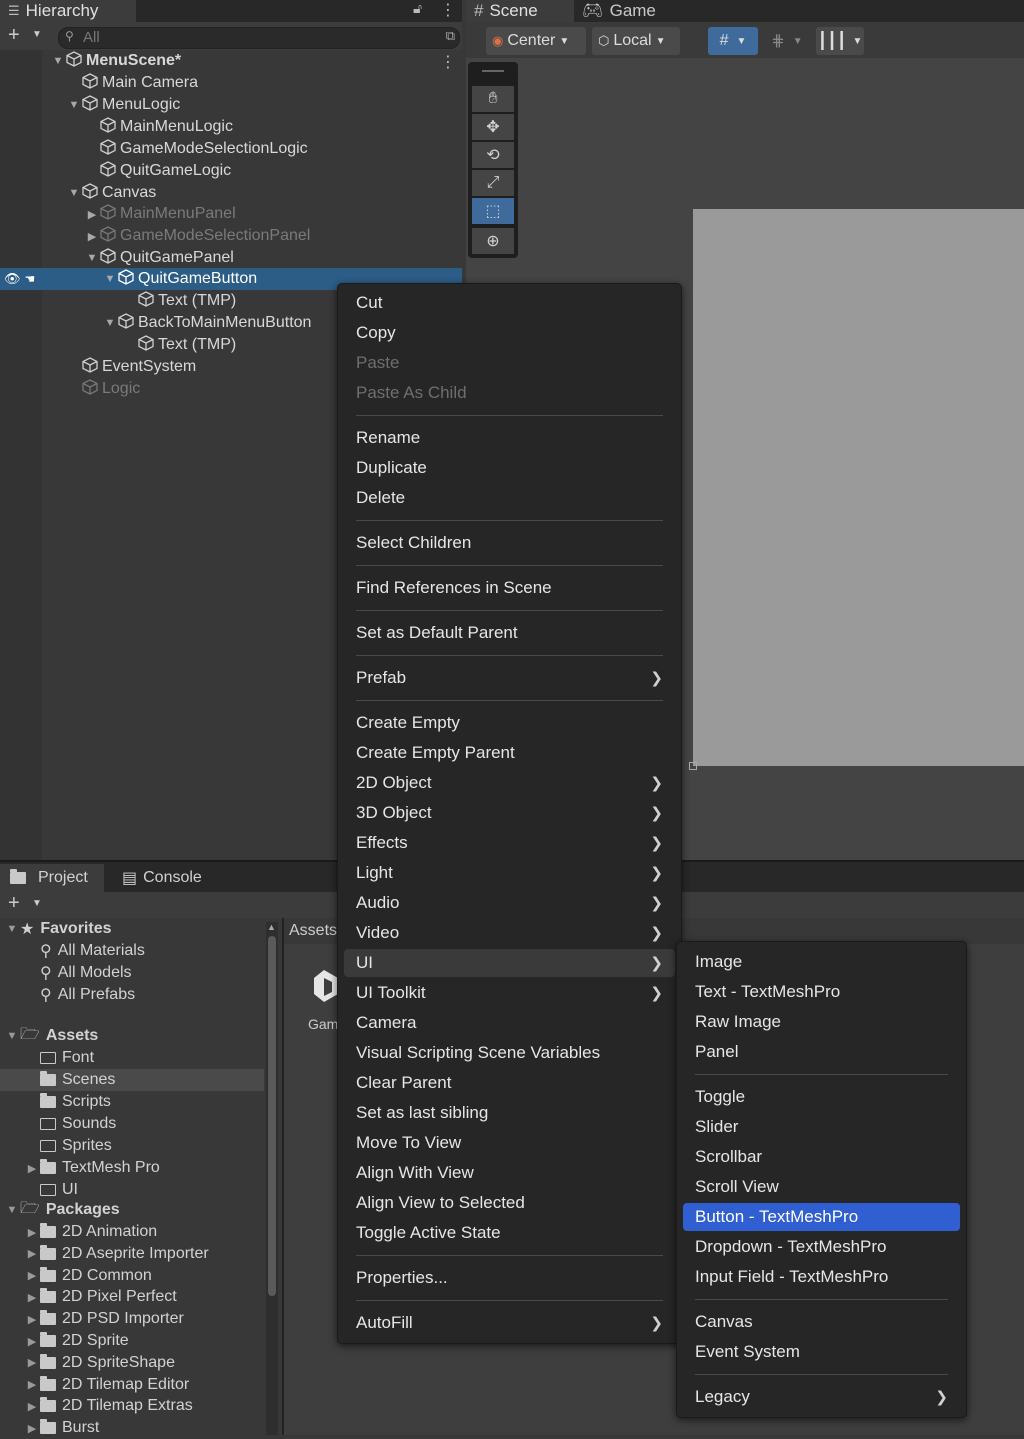  I want to click on hierarchy-row: ▼ BackToMainMenuButton, so click(206, 323).